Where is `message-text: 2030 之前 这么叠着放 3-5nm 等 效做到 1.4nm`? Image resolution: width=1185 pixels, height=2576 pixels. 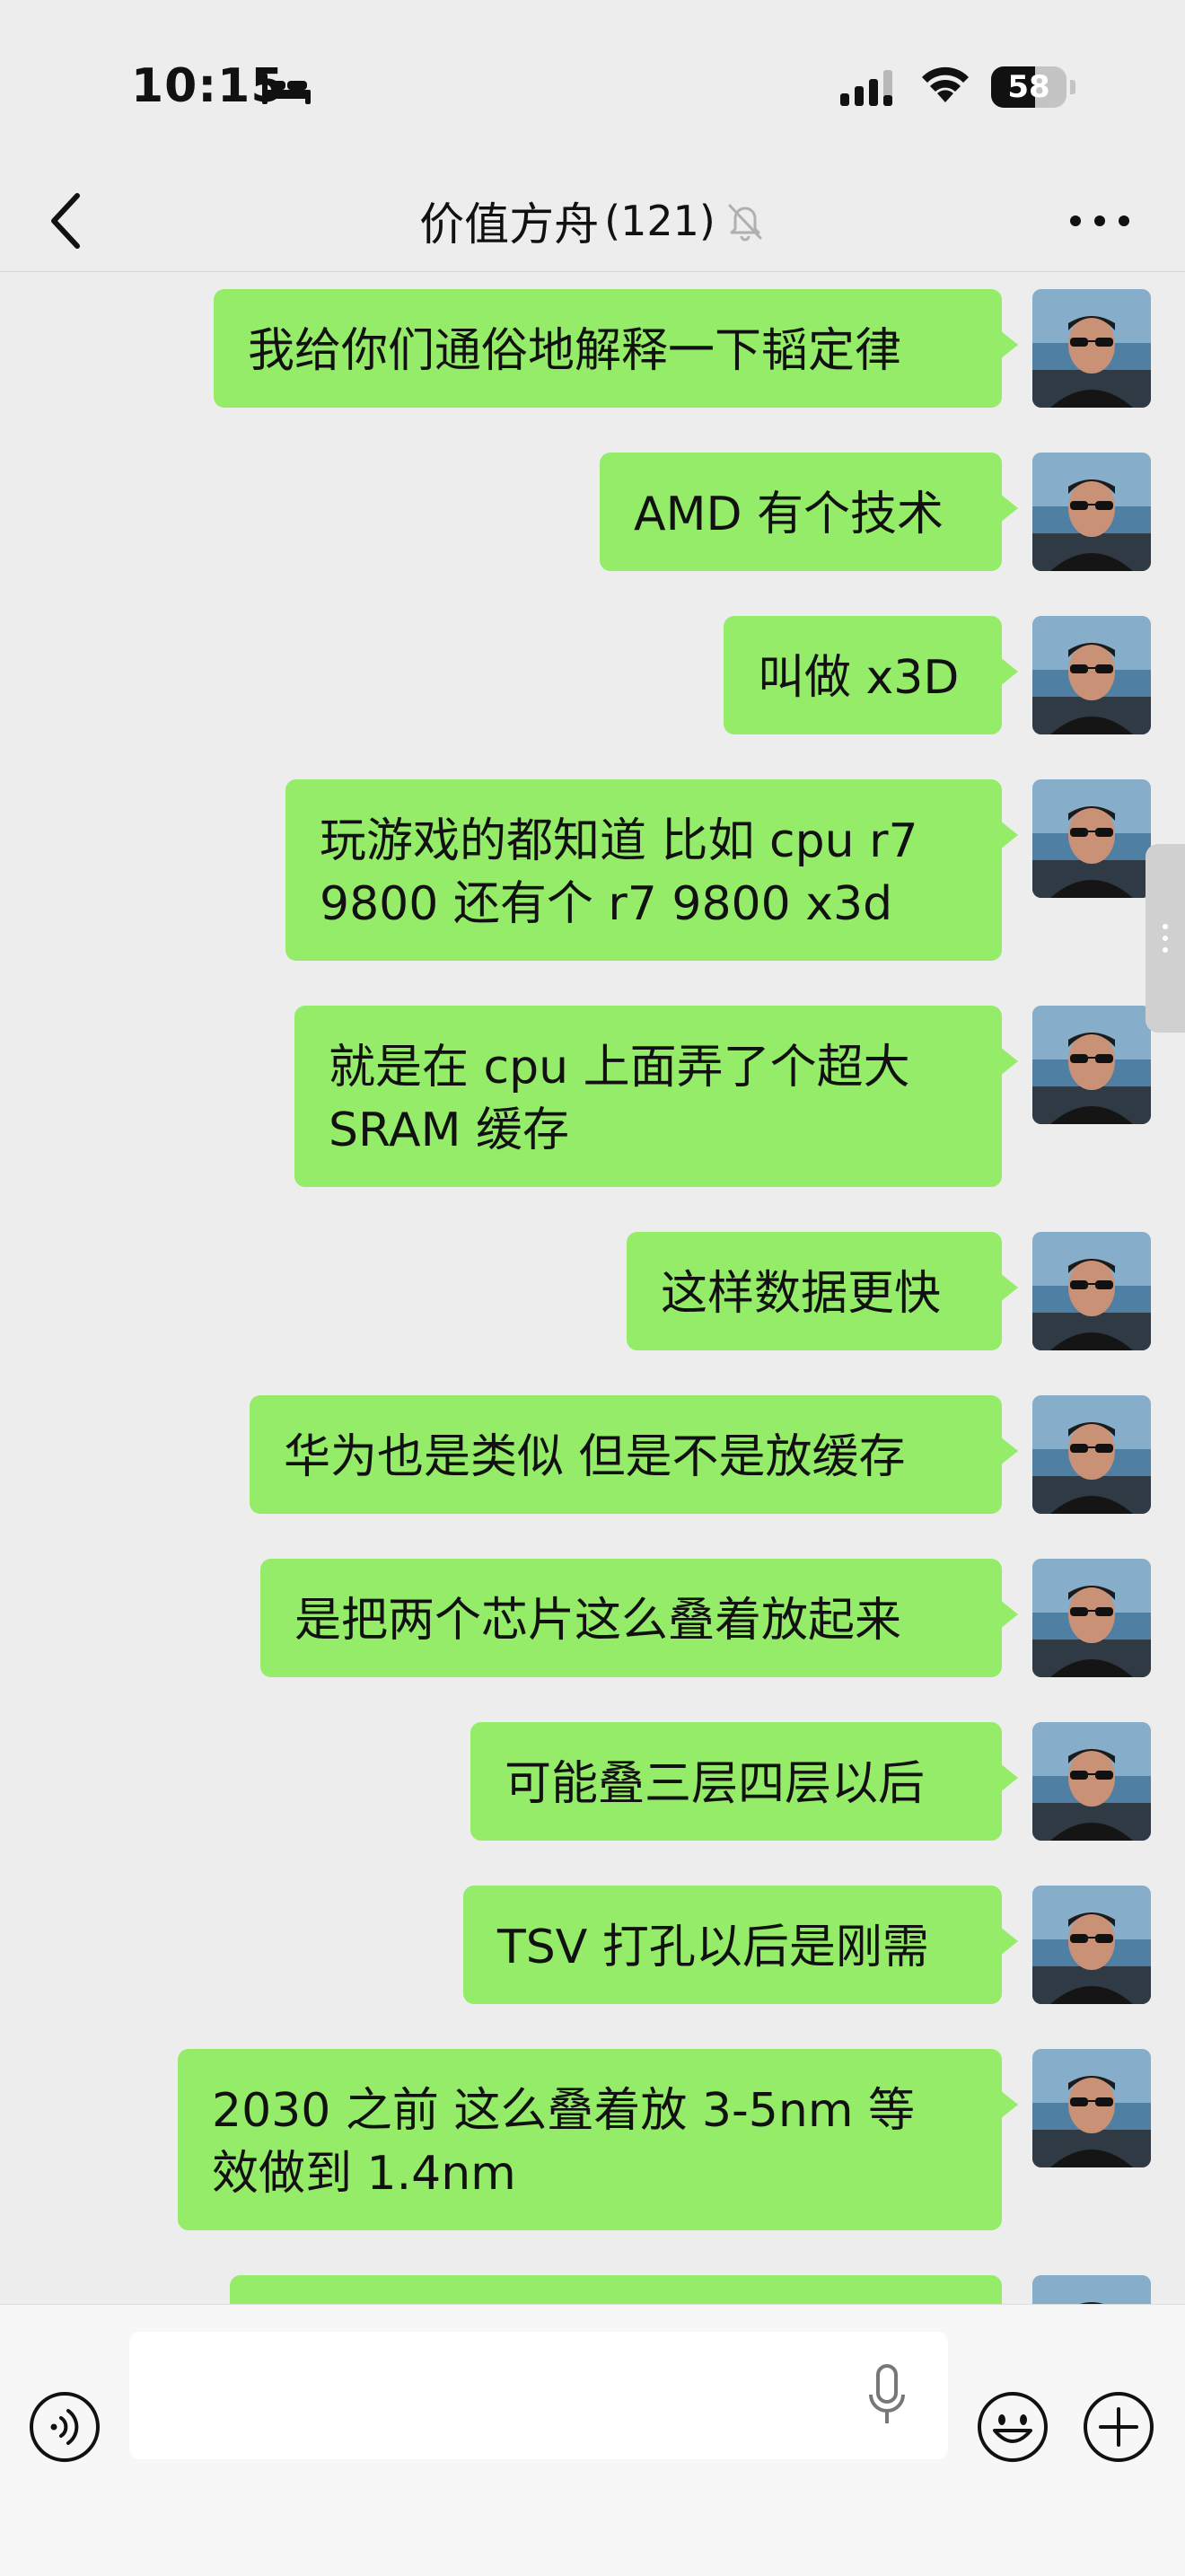 message-text: 2030 之前 这么叠着放 3-5nm 等 效做到 1.4nm is located at coordinates (563, 2142).